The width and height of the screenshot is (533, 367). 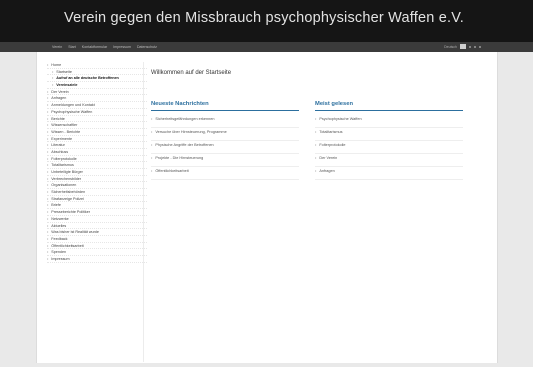 What do you see at coordinates (97, 92) in the screenshot?
I see `sidebar-item: • Der Verein` at bounding box center [97, 92].